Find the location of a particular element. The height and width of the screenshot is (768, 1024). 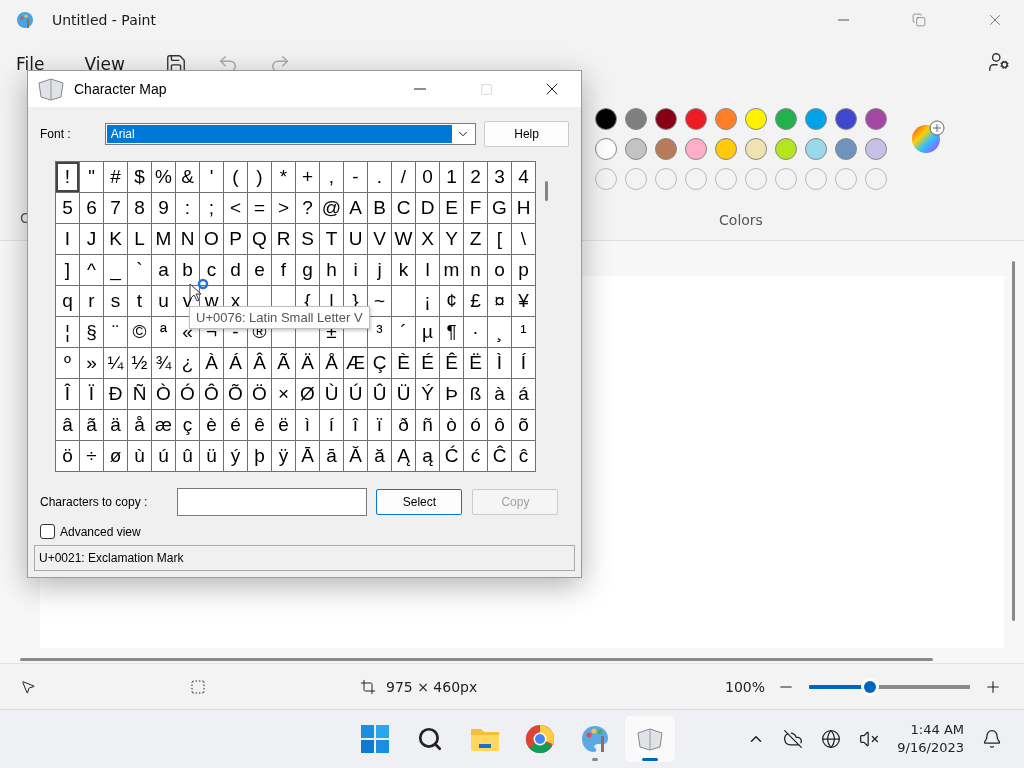

character-cell: Ï is located at coordinates (92, 394).